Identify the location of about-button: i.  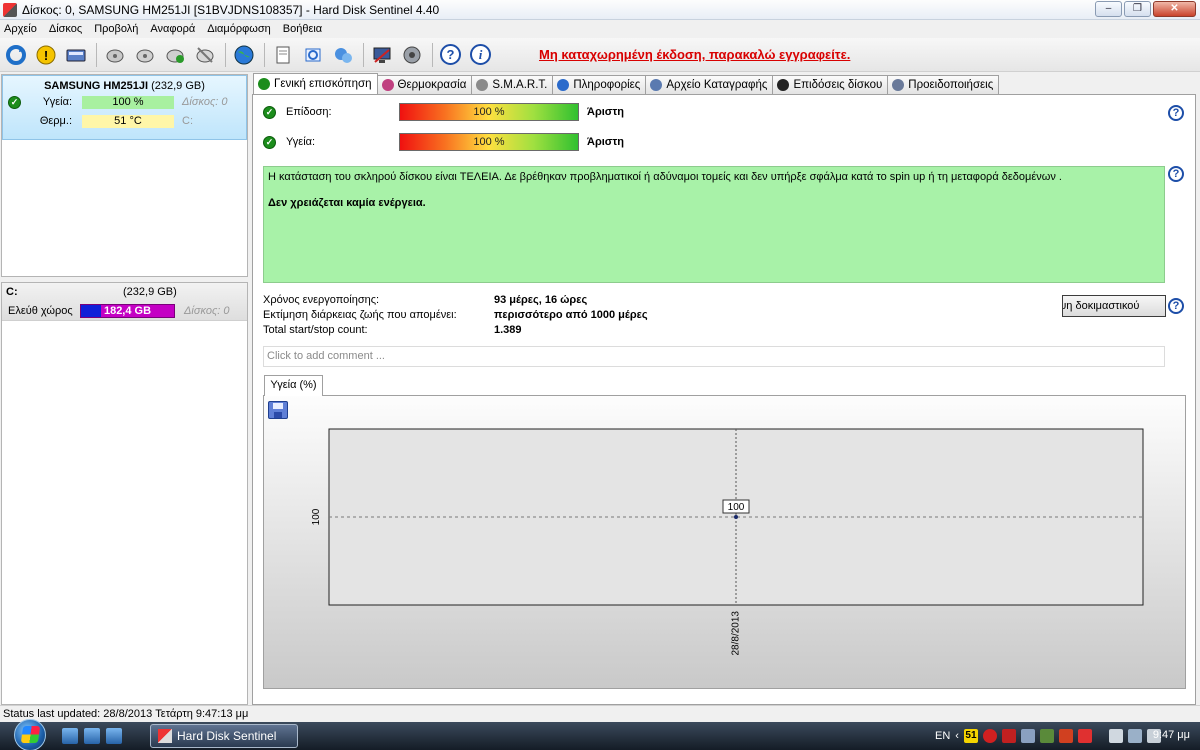
(480, 54).